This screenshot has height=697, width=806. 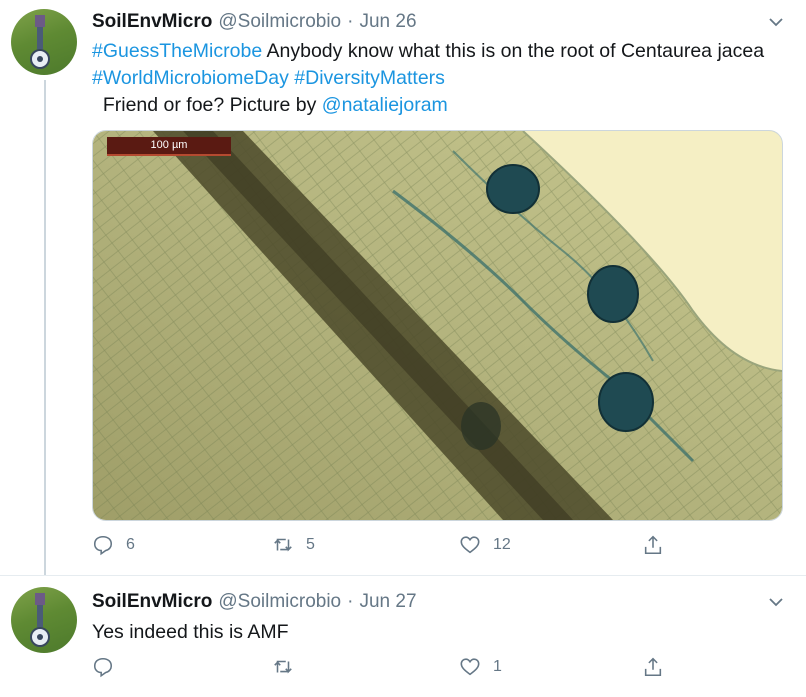 What do you see at coordinates (207, 105) in the screenshot?
I see `tweet-body: Friend or foe? Picture by` at bounding box center [207, 105].